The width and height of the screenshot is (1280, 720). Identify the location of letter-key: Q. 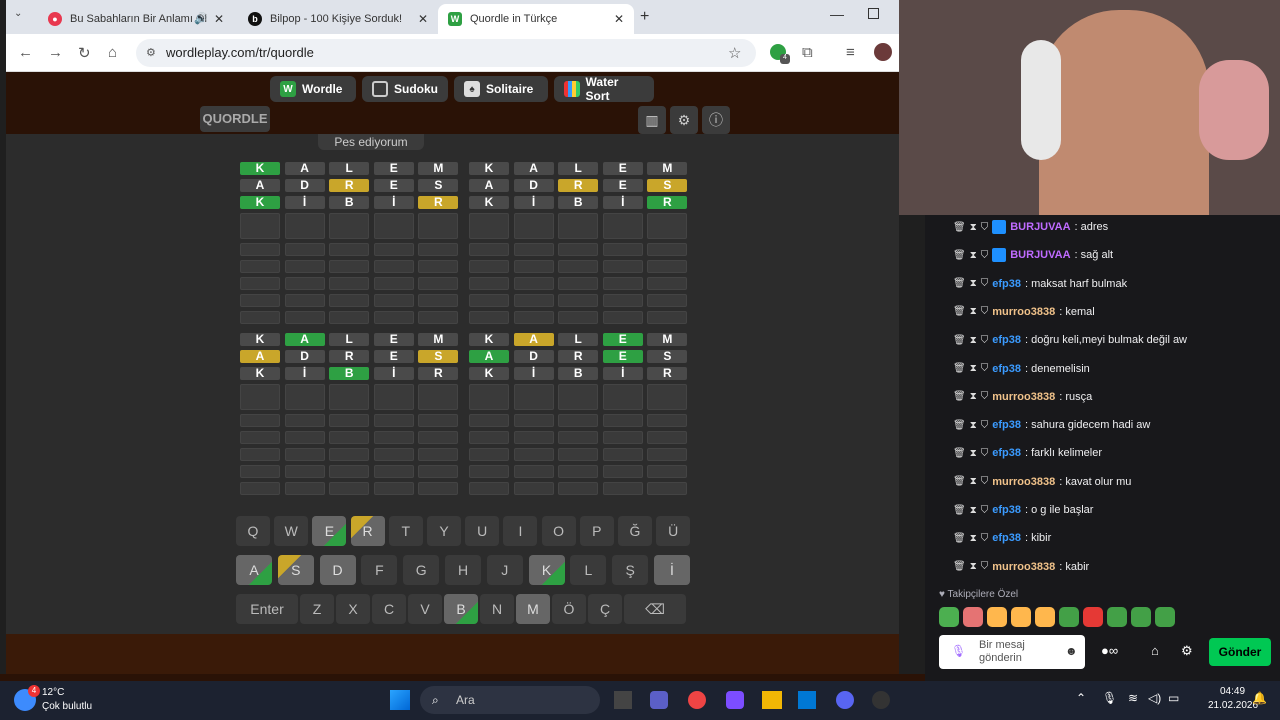
(253, 531).